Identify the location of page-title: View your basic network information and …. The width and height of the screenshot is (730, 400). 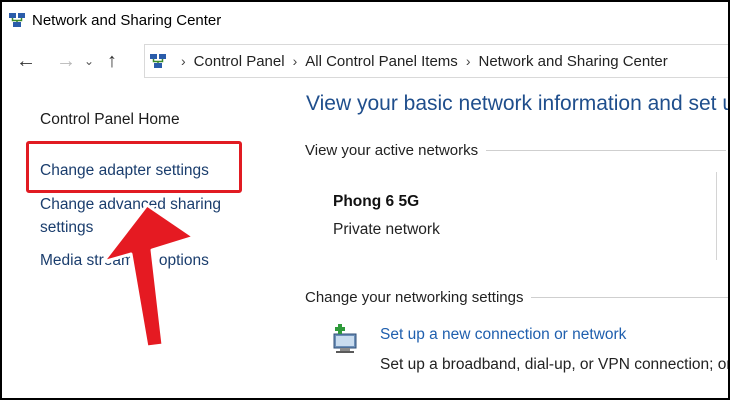
(517, 103).